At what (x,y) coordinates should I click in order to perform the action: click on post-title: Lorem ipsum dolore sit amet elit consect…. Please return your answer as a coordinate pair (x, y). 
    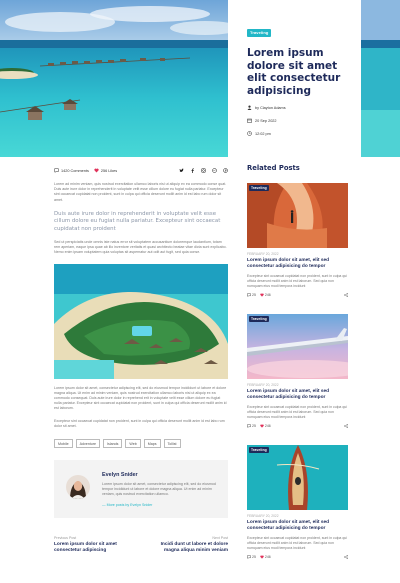
    Looking at the image, I should click on (294, 72).